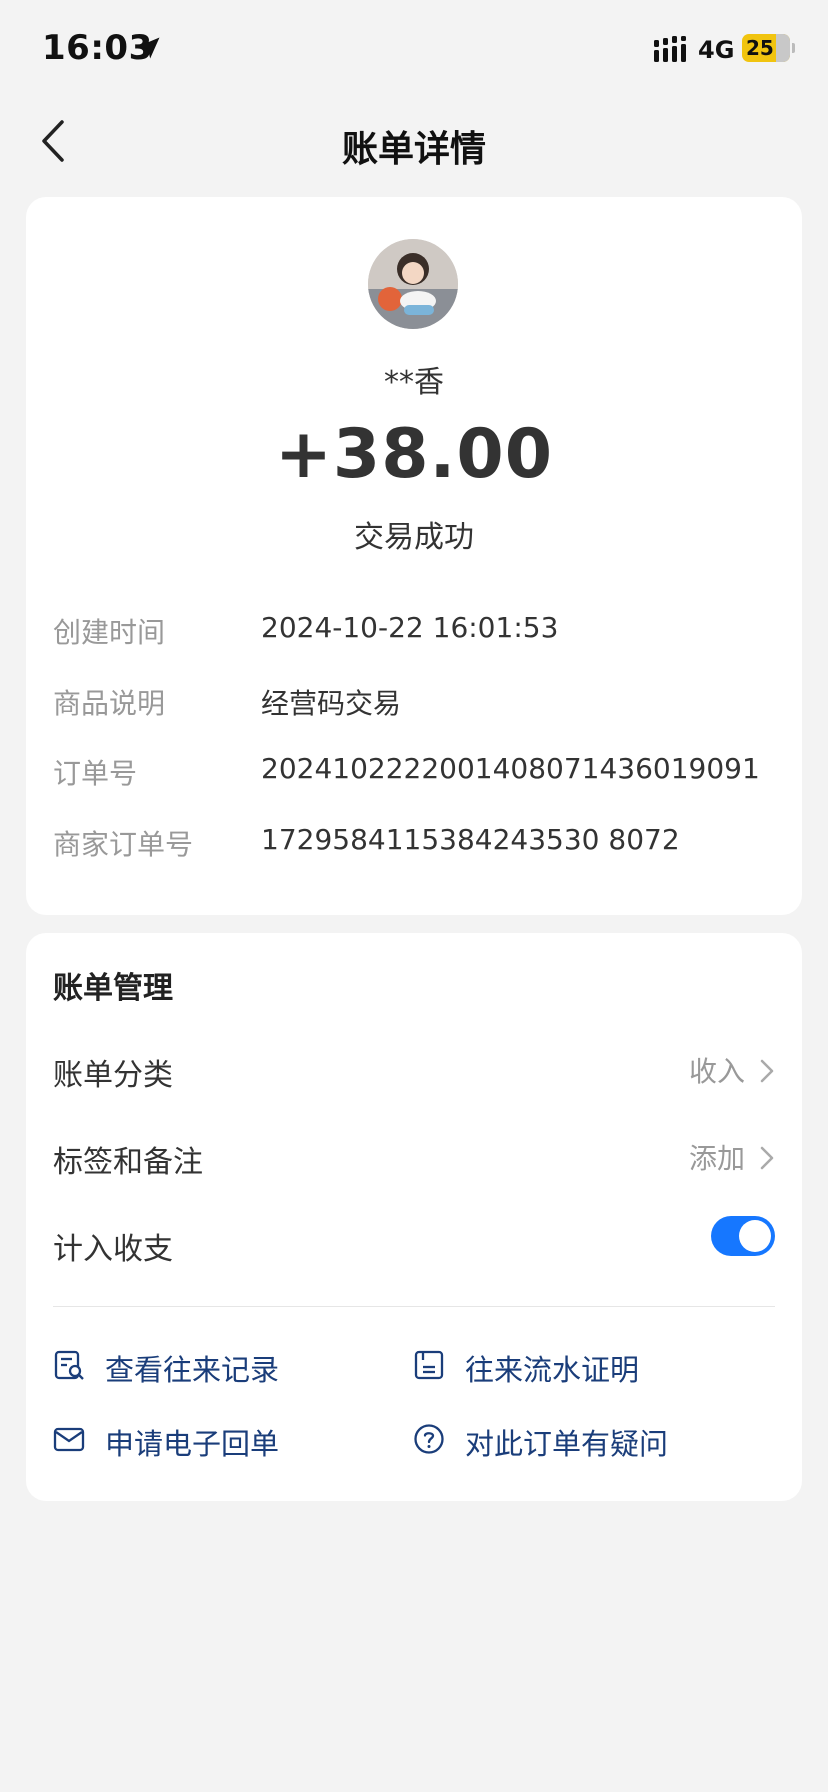 The height and width of the screenshot is (1792, 828). What do you see at coordinates (470, 839) in the screenshot?
I see `detail-value: 1729584115384243530 8072` at bounding box center [470, 839].